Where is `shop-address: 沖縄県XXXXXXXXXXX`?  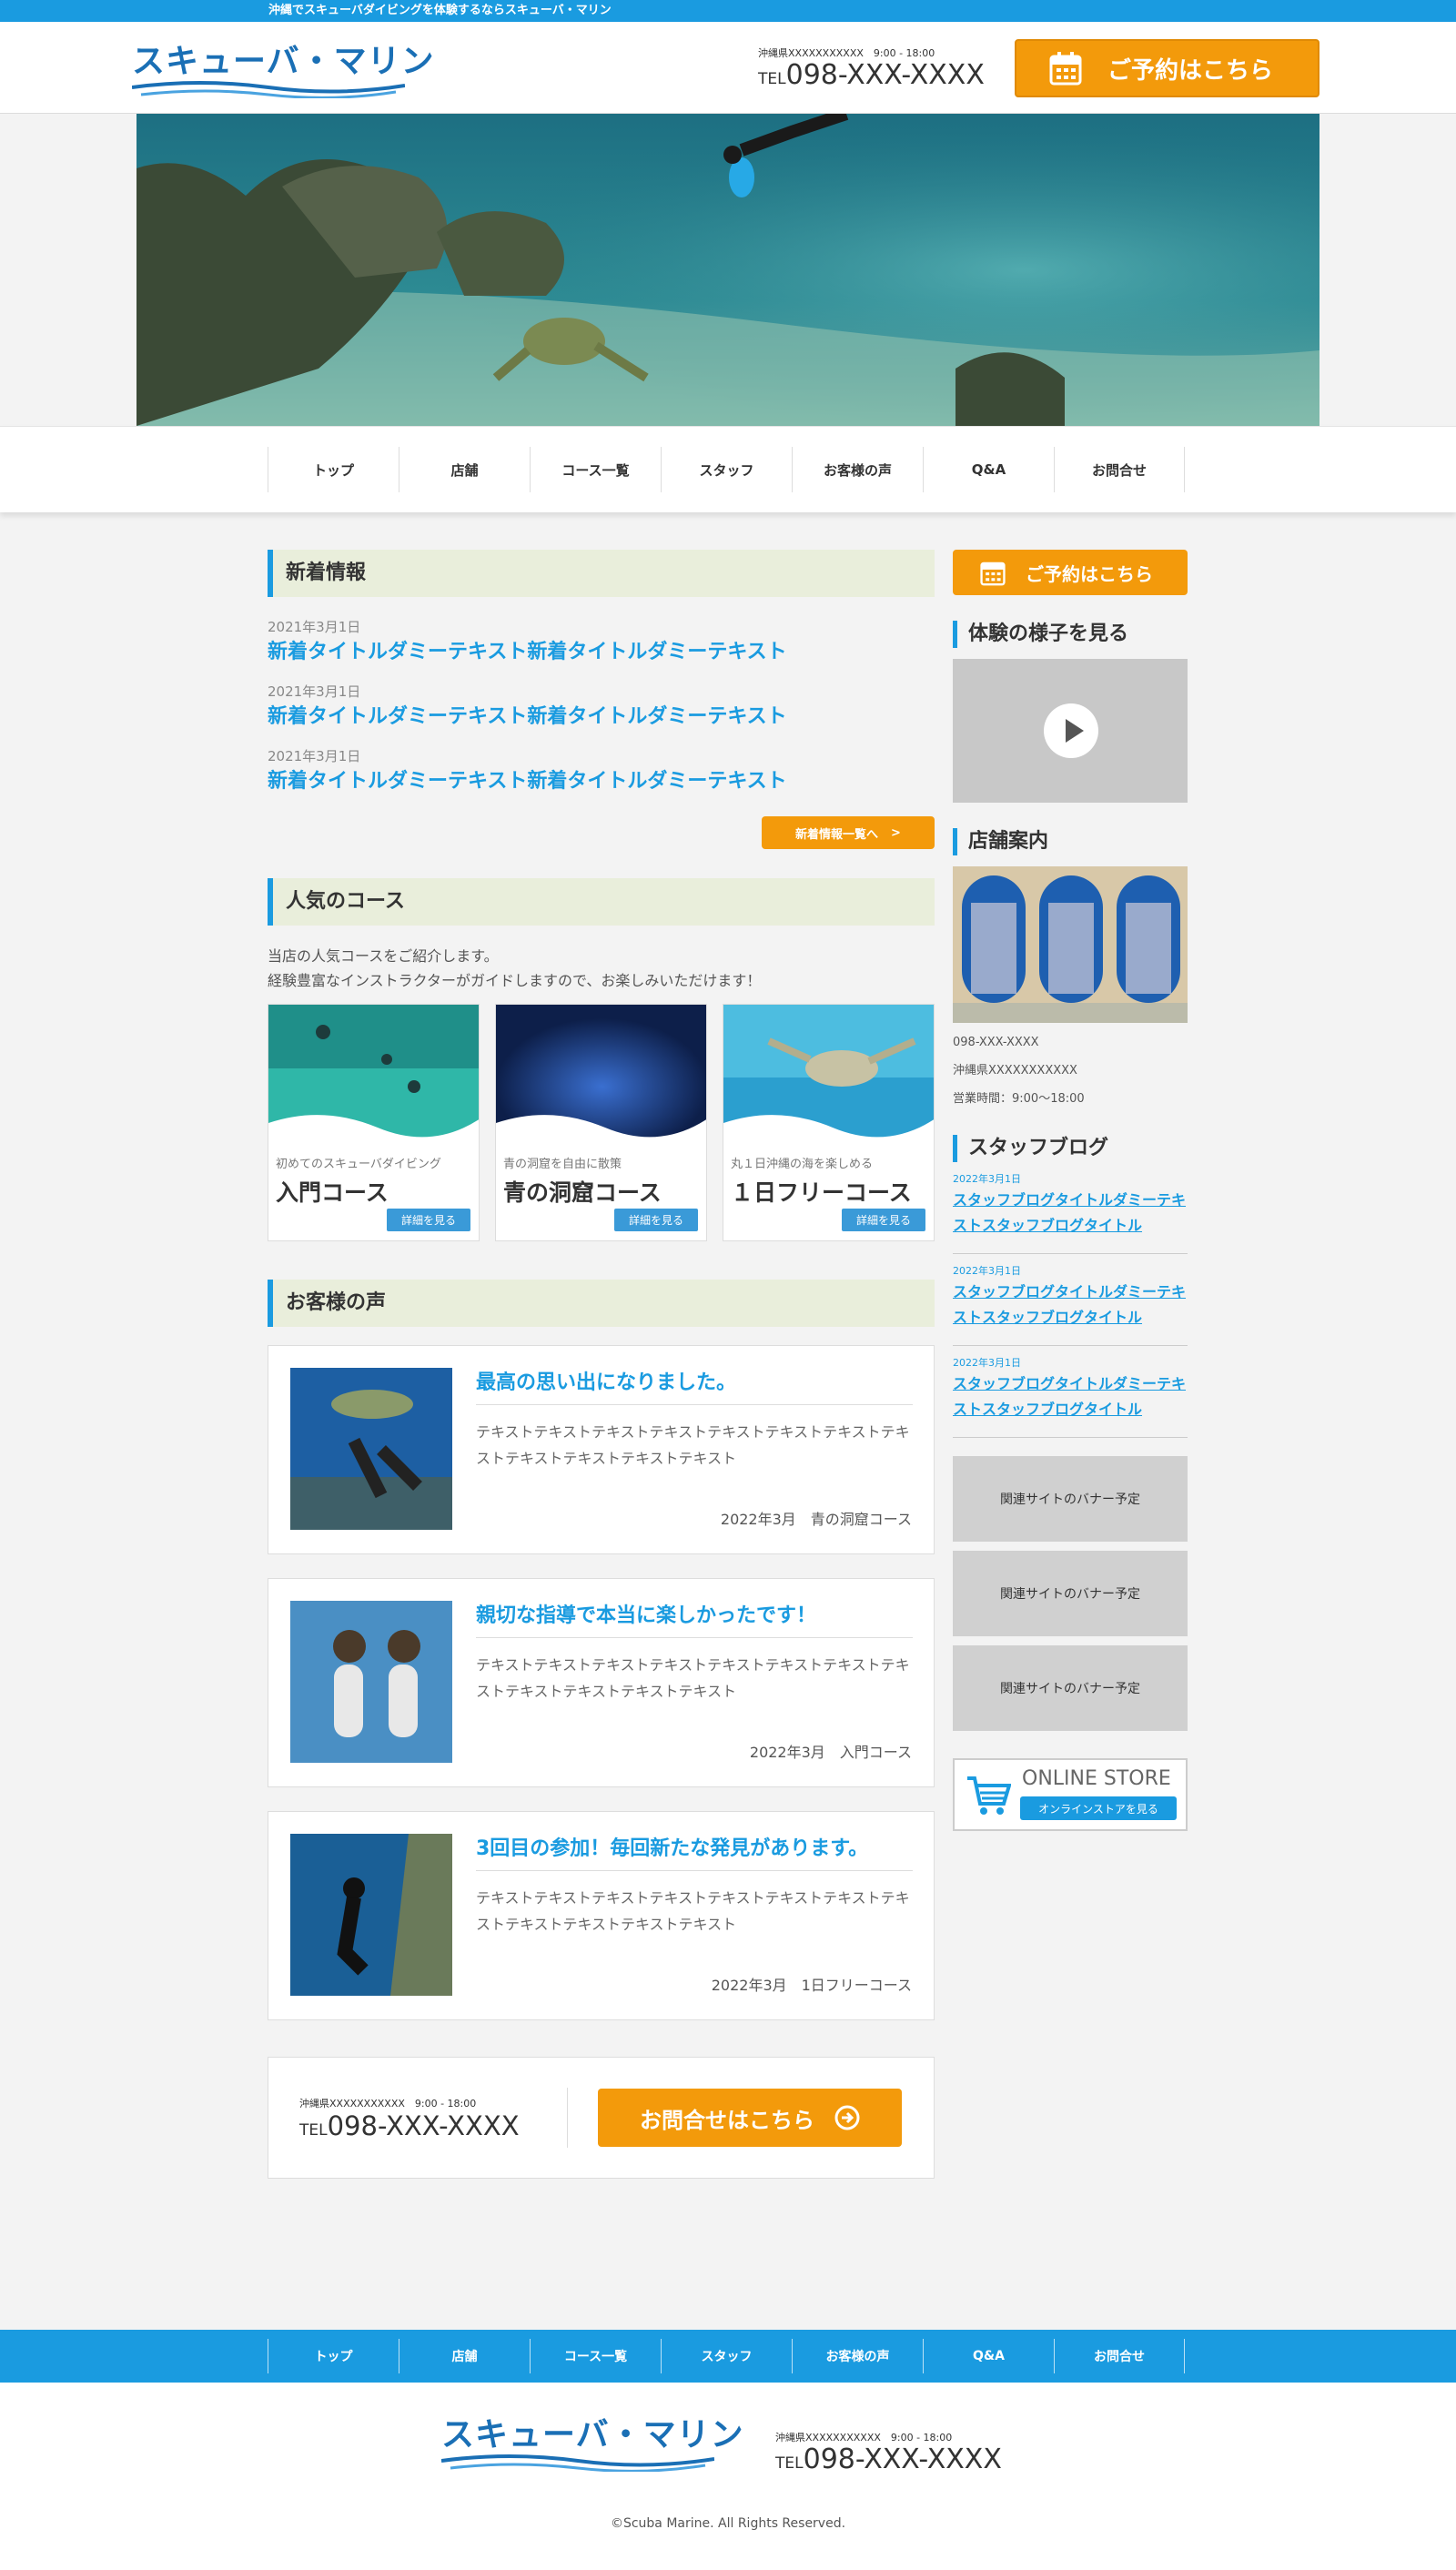 shop-address: 沖縄県XXXXXXXXXXX is located at coordinates (1015, 1071).